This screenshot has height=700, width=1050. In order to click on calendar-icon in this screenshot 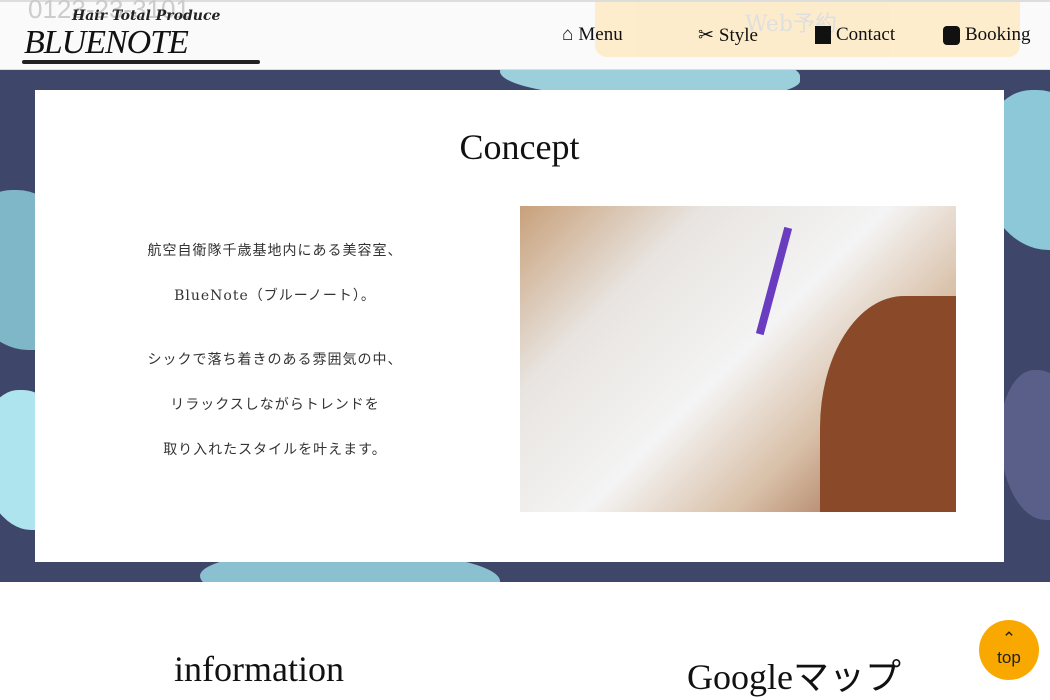, I will do `click(823, 35)`.